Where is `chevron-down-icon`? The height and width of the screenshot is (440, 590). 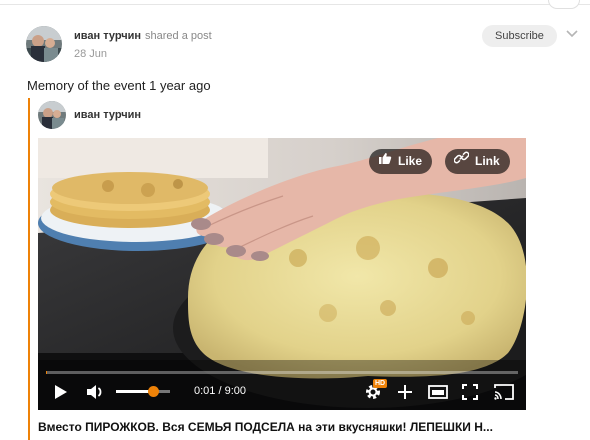 chevron-down-icon is located at coordinates (572, 34).